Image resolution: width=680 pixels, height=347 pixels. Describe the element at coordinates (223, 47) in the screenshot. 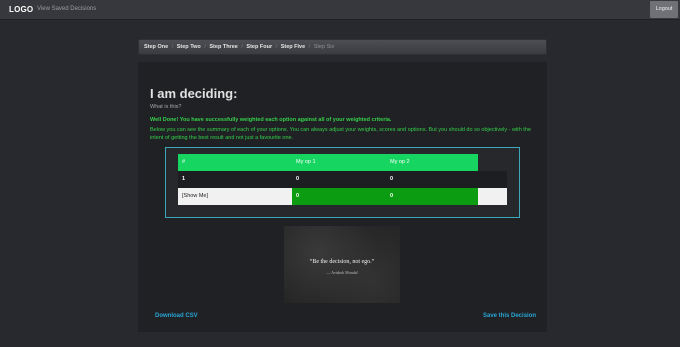

I see `breadcrumb-step-three: Step Three` at that location.